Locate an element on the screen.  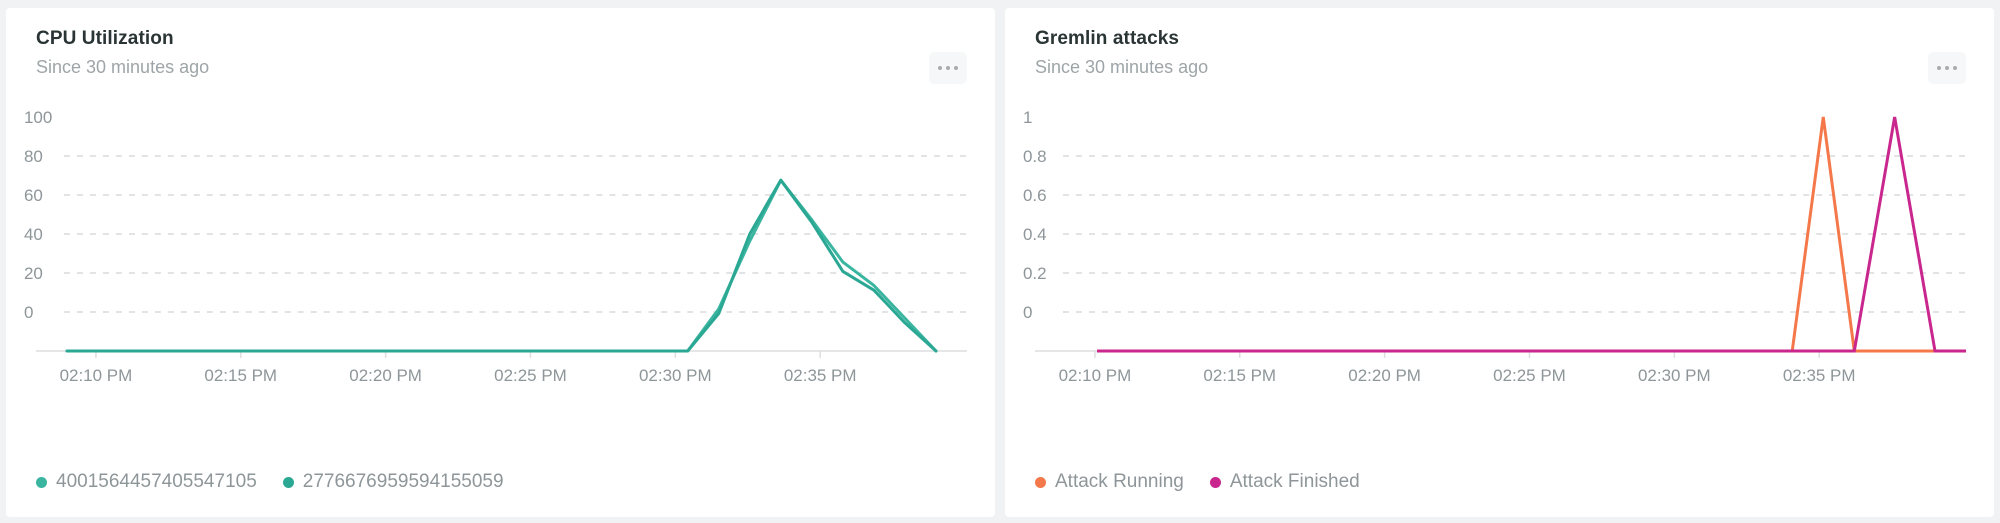
legend-item: 2776676959594155059 is located at coordinates (393, 482).